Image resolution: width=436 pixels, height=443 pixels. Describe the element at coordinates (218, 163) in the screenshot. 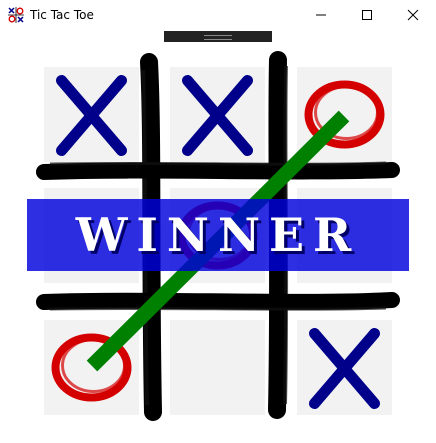

I see `grid-line-horizontal-1-brush` at that location.